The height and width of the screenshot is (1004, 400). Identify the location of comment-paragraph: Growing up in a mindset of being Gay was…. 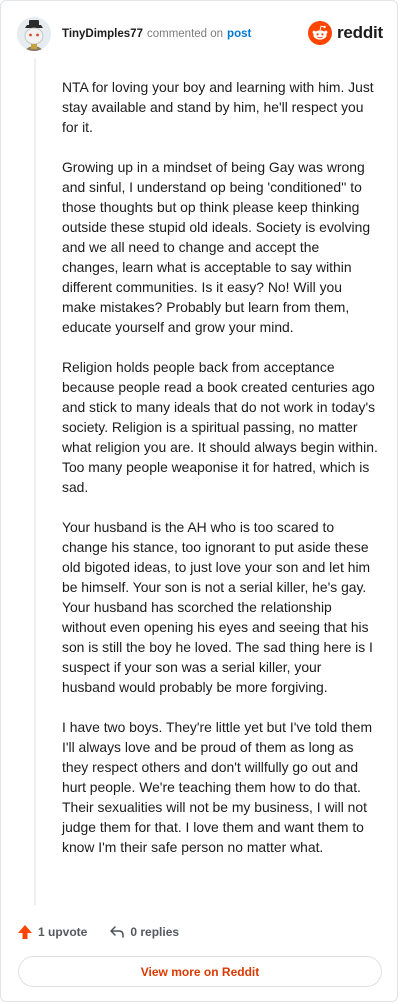
(216, 247).